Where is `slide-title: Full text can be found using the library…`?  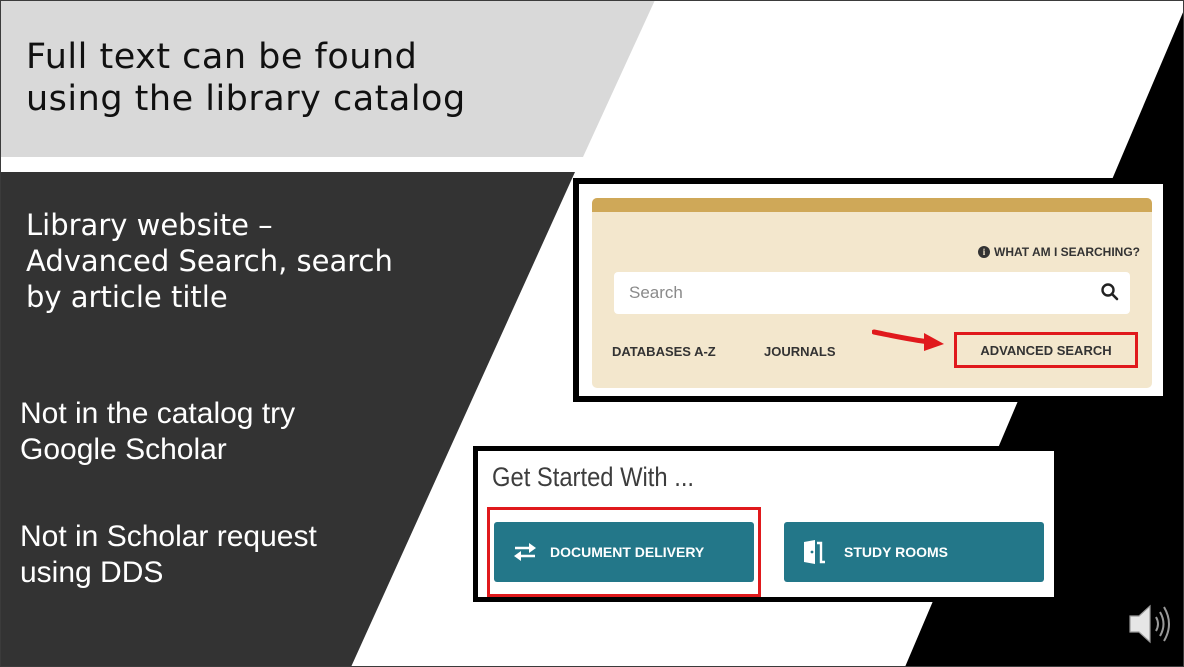
slide-title: Full text can be found using the library… is located at coordinates (316, 78).